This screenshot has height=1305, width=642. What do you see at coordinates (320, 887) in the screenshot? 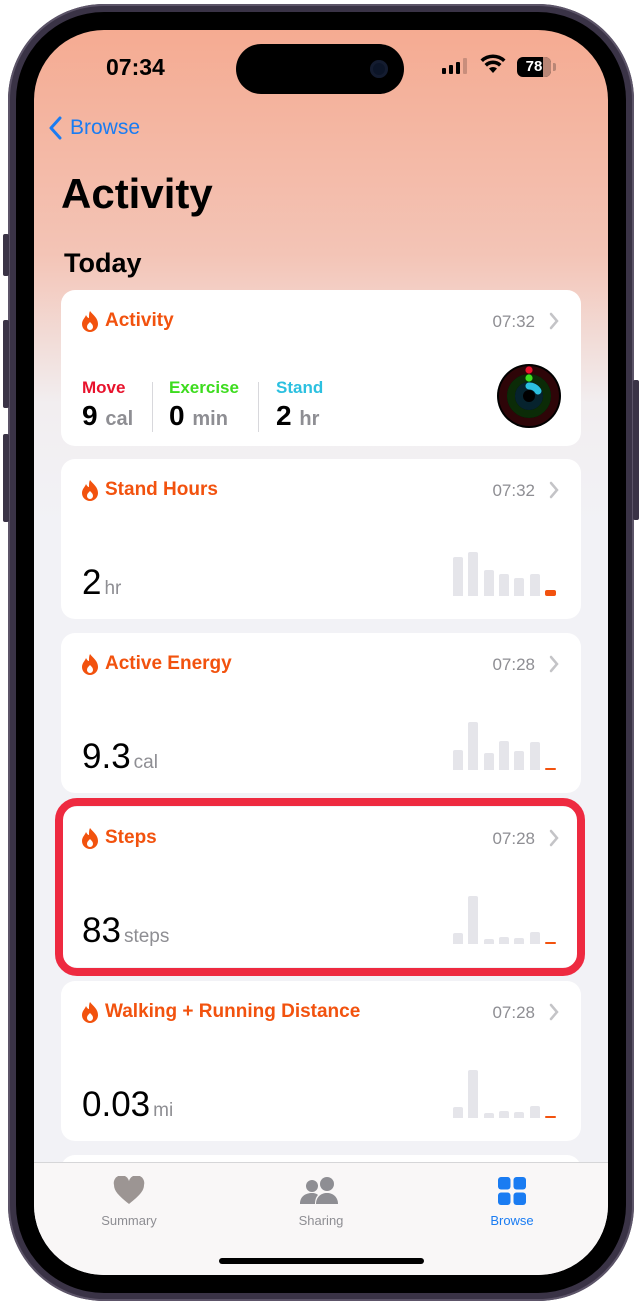
I see `steps-highlight-annotation` at bounding box center [320, 887].